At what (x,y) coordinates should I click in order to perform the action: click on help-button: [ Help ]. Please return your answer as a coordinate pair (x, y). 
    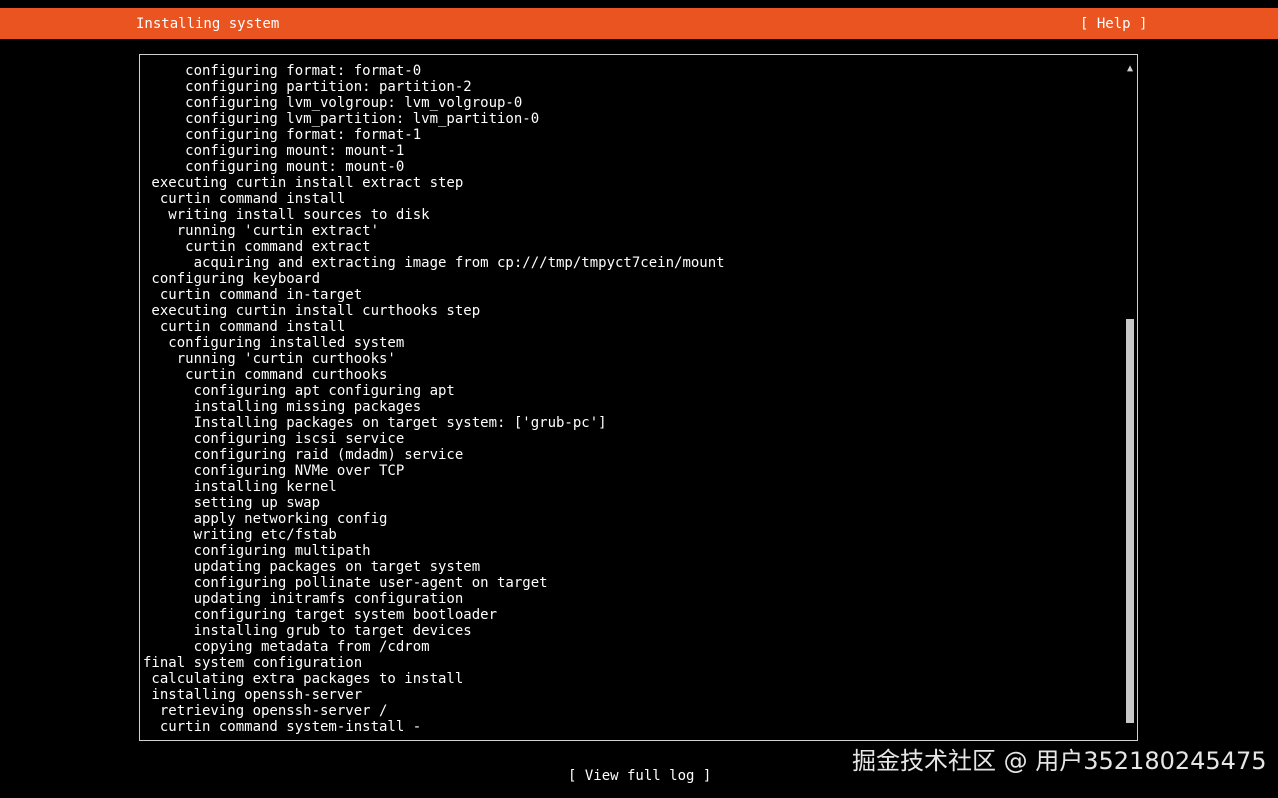
    Looking at the image, I should click on (1113, 24).